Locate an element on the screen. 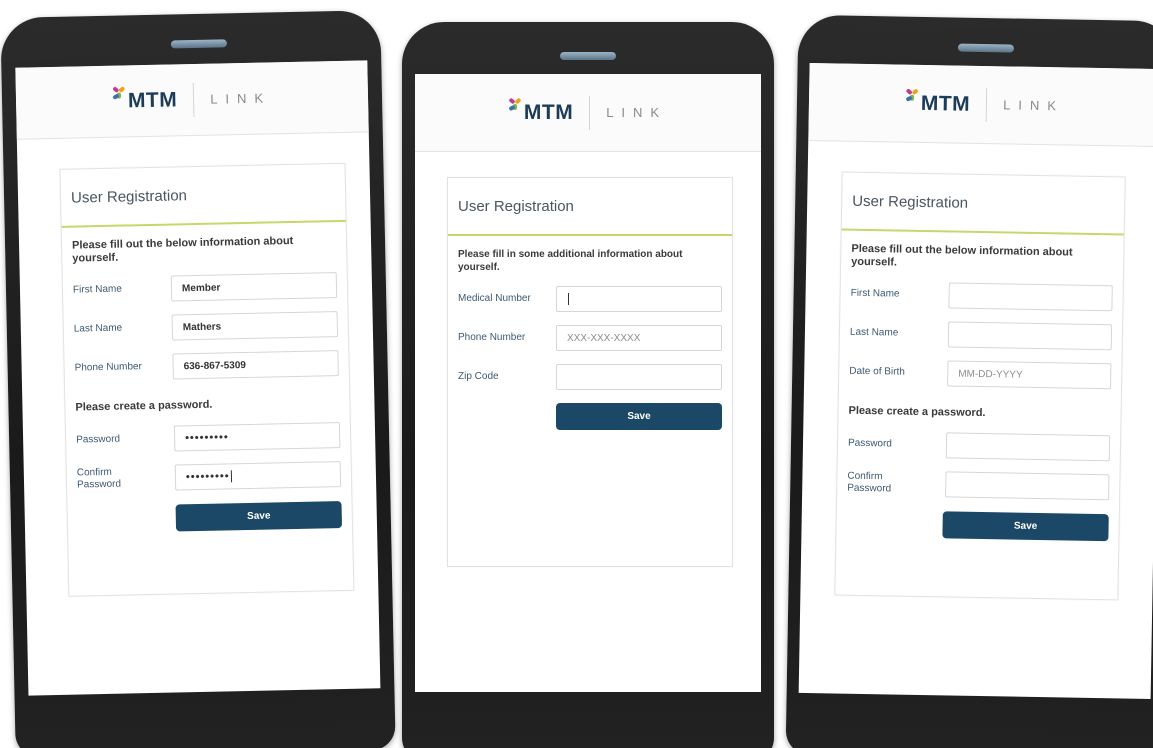 The width and height of the screenshot is (1153, 748). zip-code-input is located at coordinates (639, 377).